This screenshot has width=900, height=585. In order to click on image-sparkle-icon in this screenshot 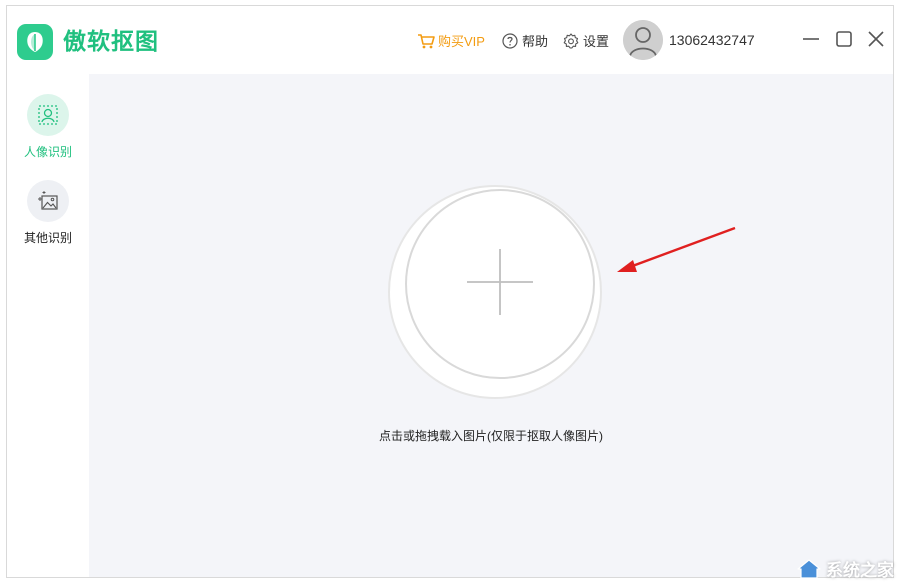, I will do `click(48, 200)`.